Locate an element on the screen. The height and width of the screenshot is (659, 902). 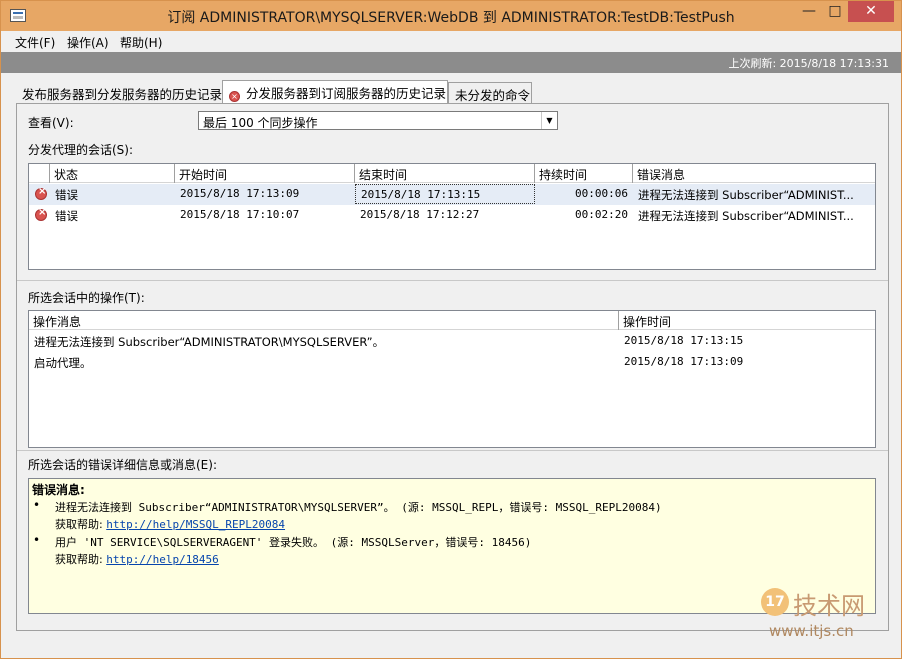
sessions-label: 分发代理的会话(S): is located at coordinates (81, 150).